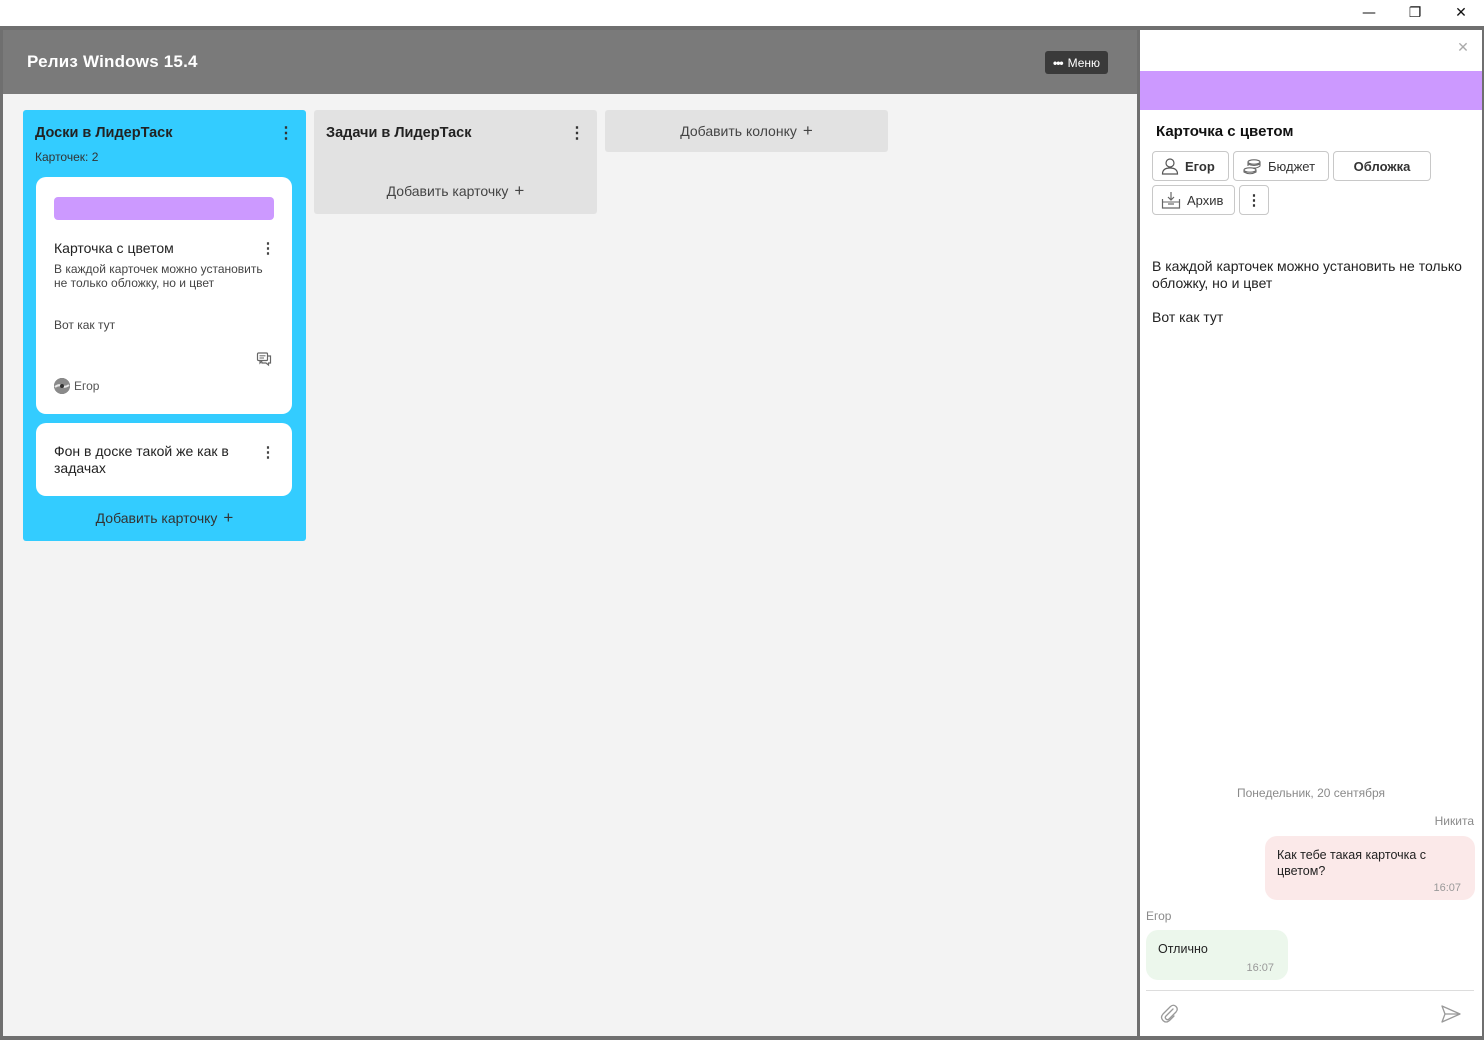  What do you see at coordinates (87, 386) in the screenshot?
I see `card-assignee: Егор` at bounding box center [87, 386].